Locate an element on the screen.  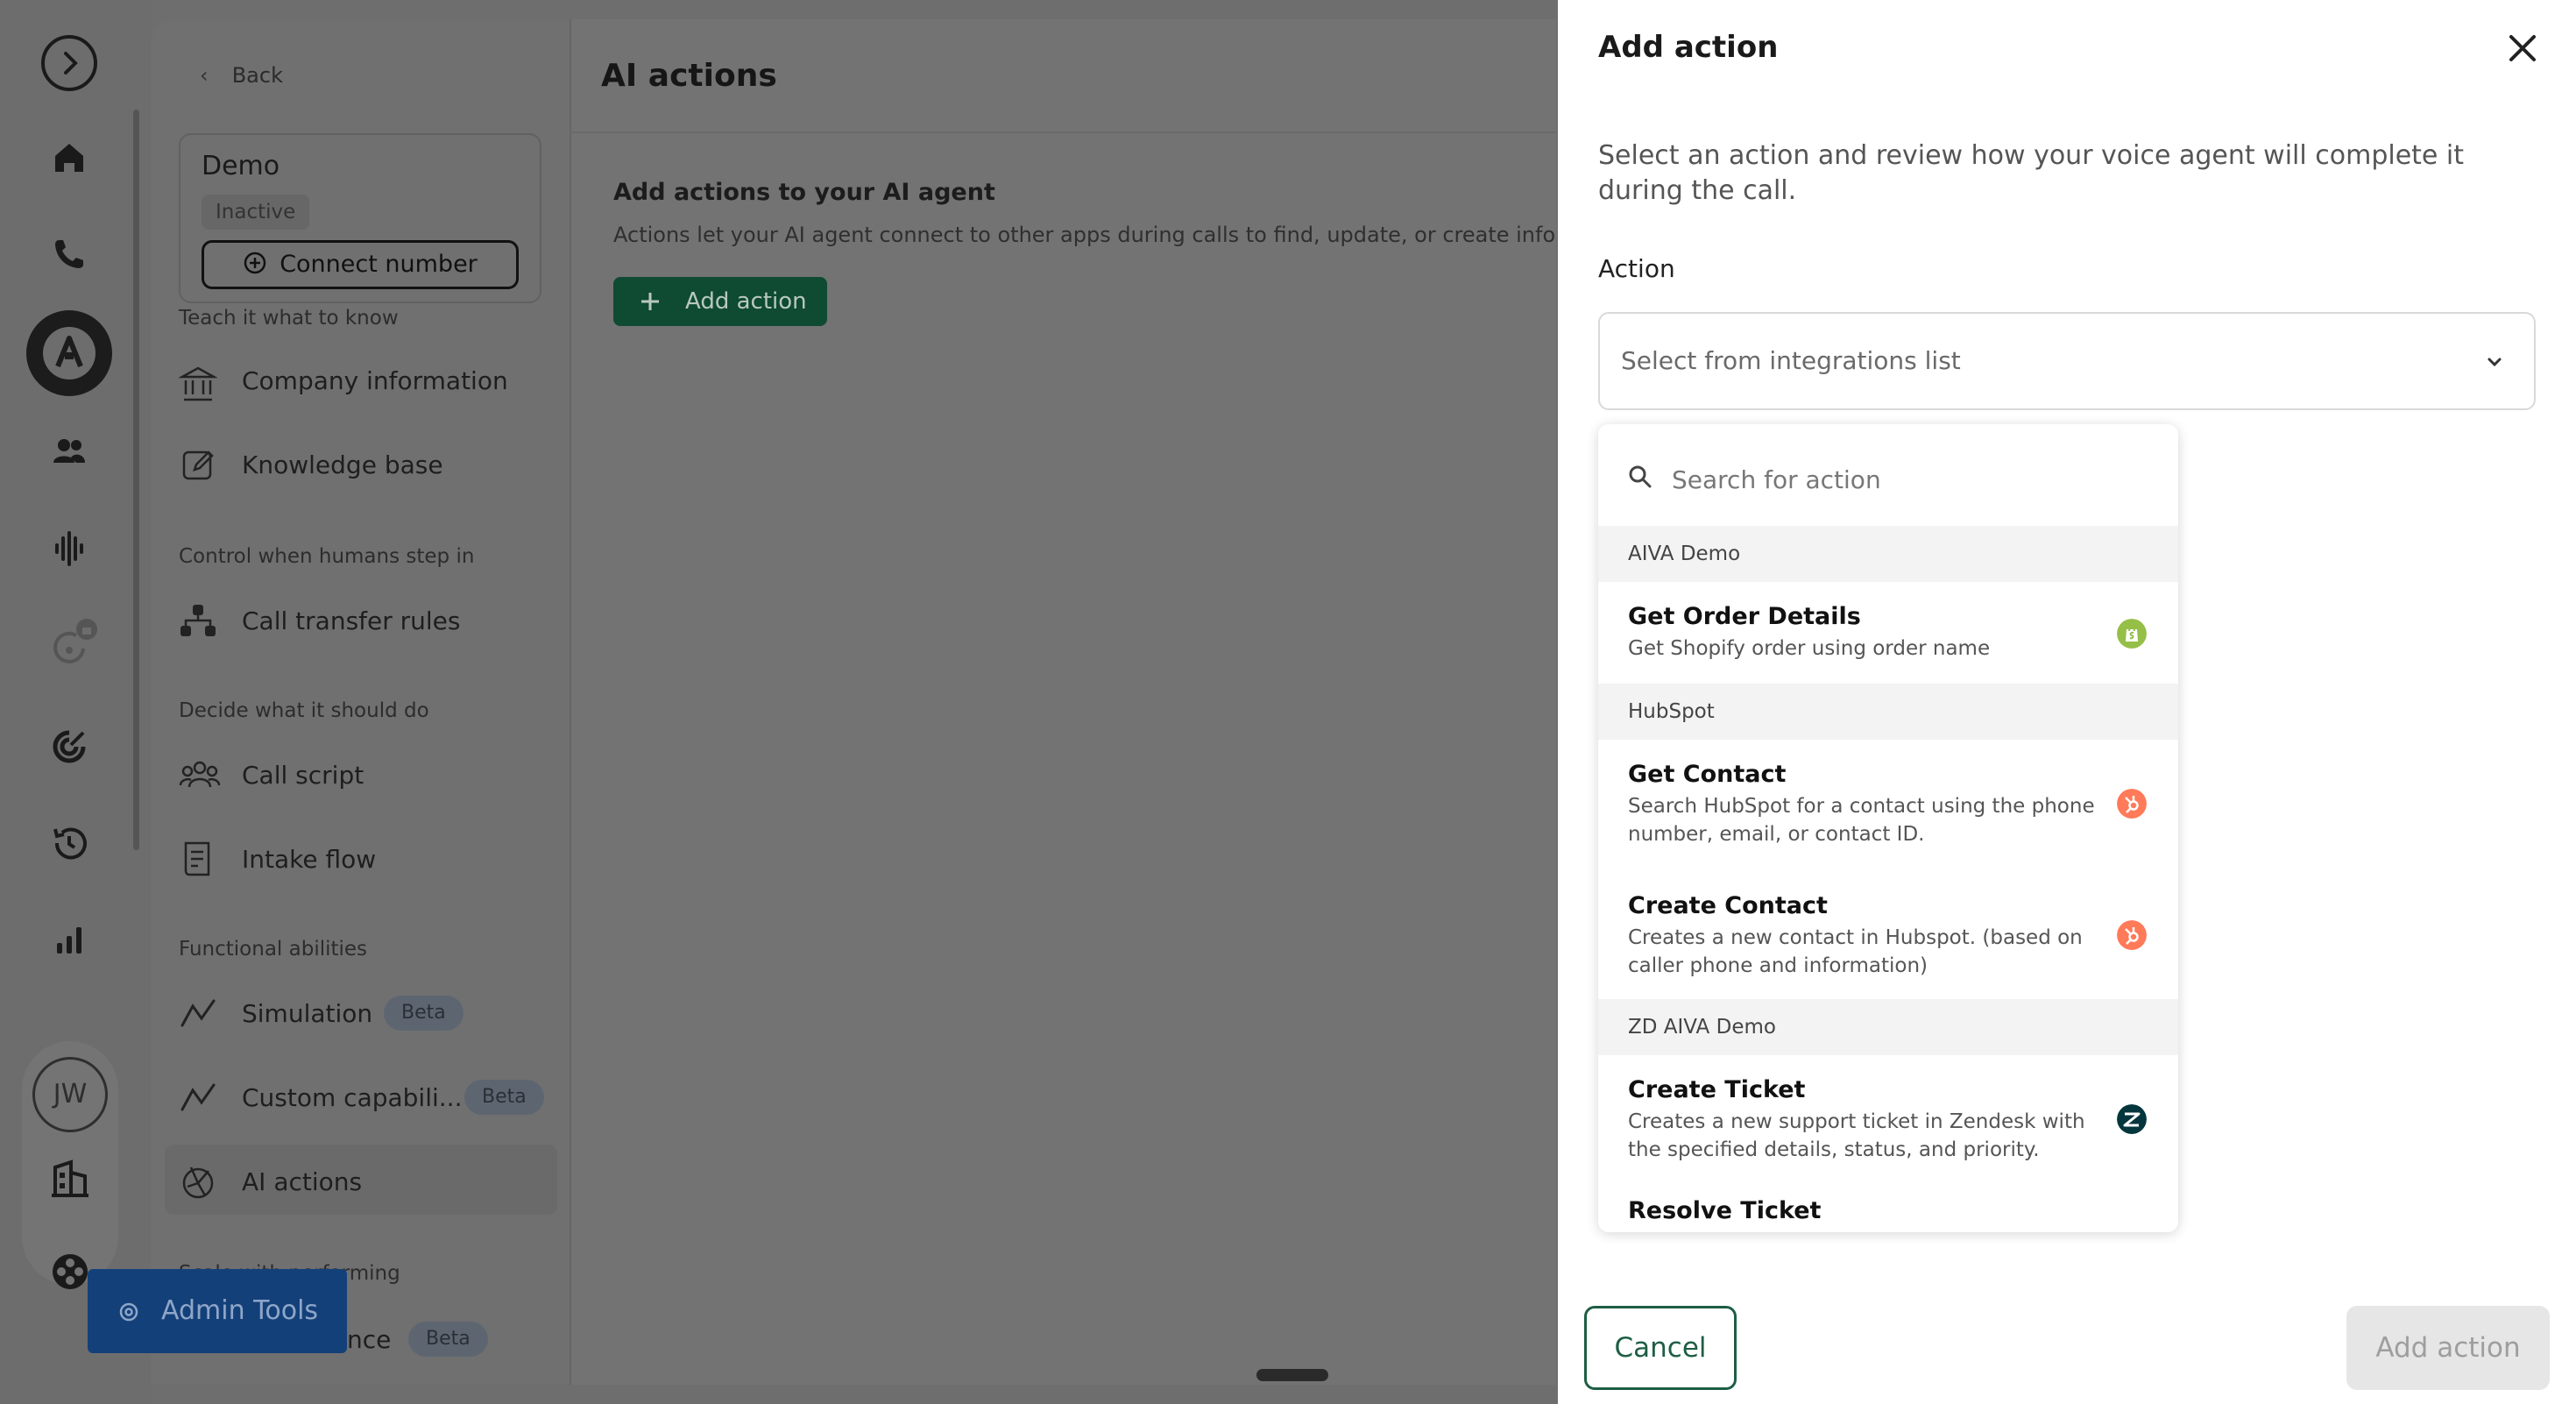
phone-icon is located at coordinates (69, 254).